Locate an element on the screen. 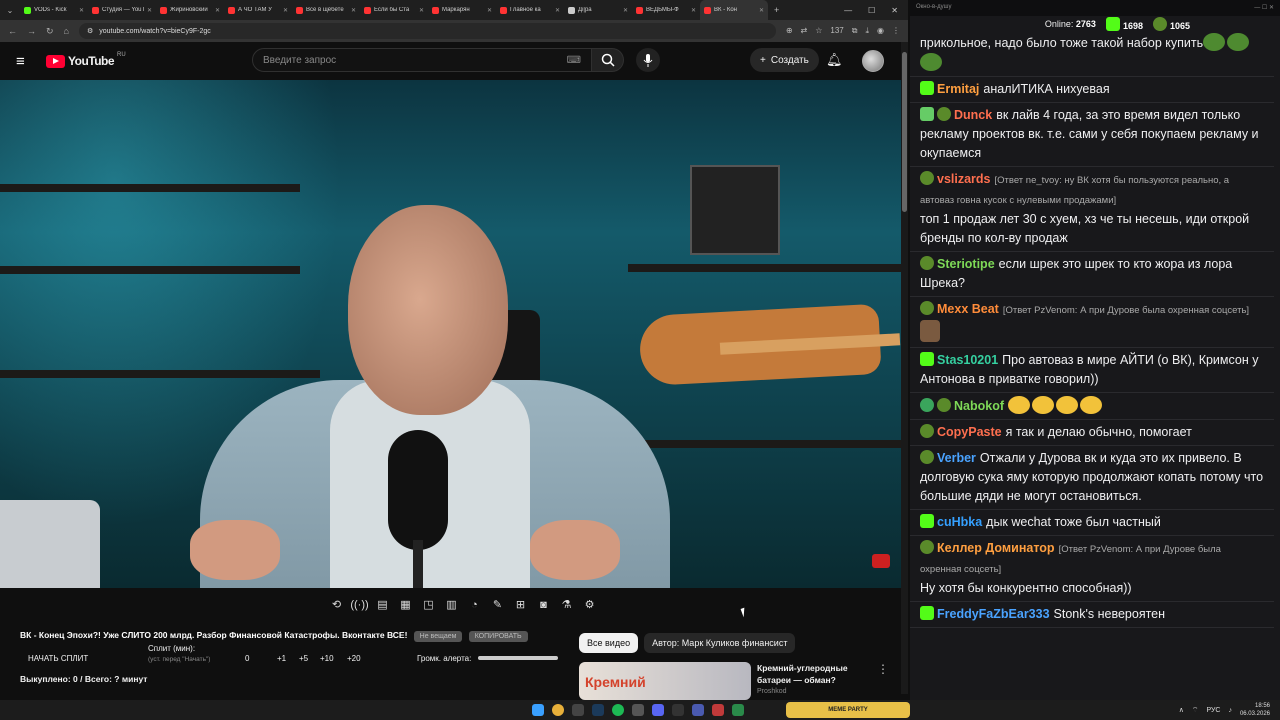 The width and height of the screenshot is (1280, 720). video-settings-icon: ▤ is located at coordinates (382, 604).